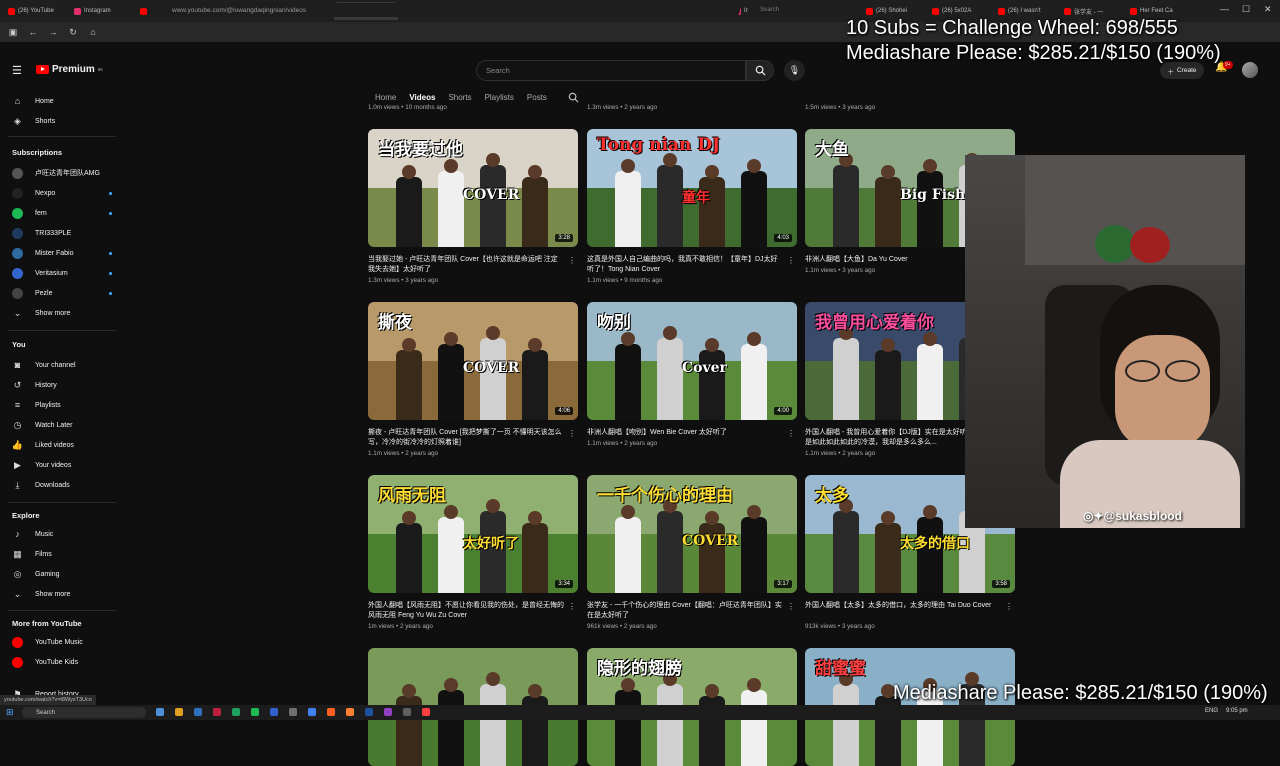  Describe the element at coordinates (62, 534) in the screenshot. I see `sidebar-item-music: ♪ Music` at that location.